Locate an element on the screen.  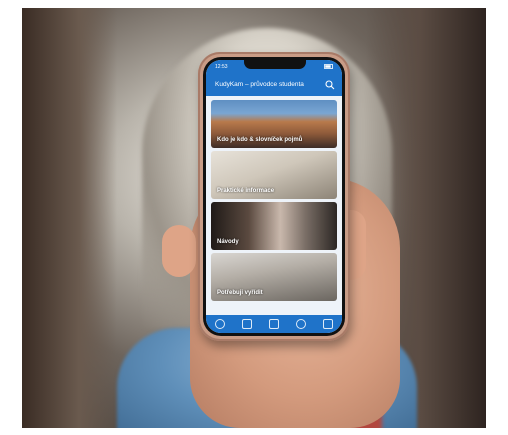
finger is located at coordinates (179, 251).